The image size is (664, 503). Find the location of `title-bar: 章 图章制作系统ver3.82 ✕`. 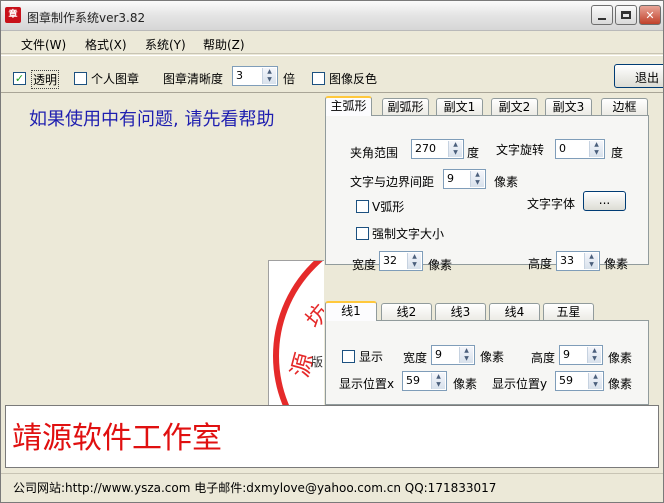

title-bar: 章 图章制作系统ver3.82 ✕ is located at coordinates (332, 16).